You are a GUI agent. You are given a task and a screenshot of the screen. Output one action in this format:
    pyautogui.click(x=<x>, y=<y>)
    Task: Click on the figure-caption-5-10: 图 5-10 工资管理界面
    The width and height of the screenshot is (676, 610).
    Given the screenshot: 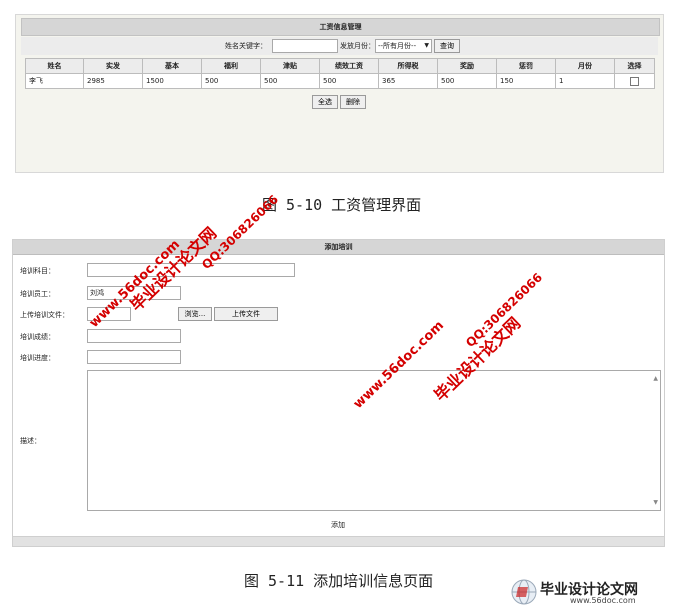 What is the action you would take?
    pyautogui.click(x=342, y=205)
    